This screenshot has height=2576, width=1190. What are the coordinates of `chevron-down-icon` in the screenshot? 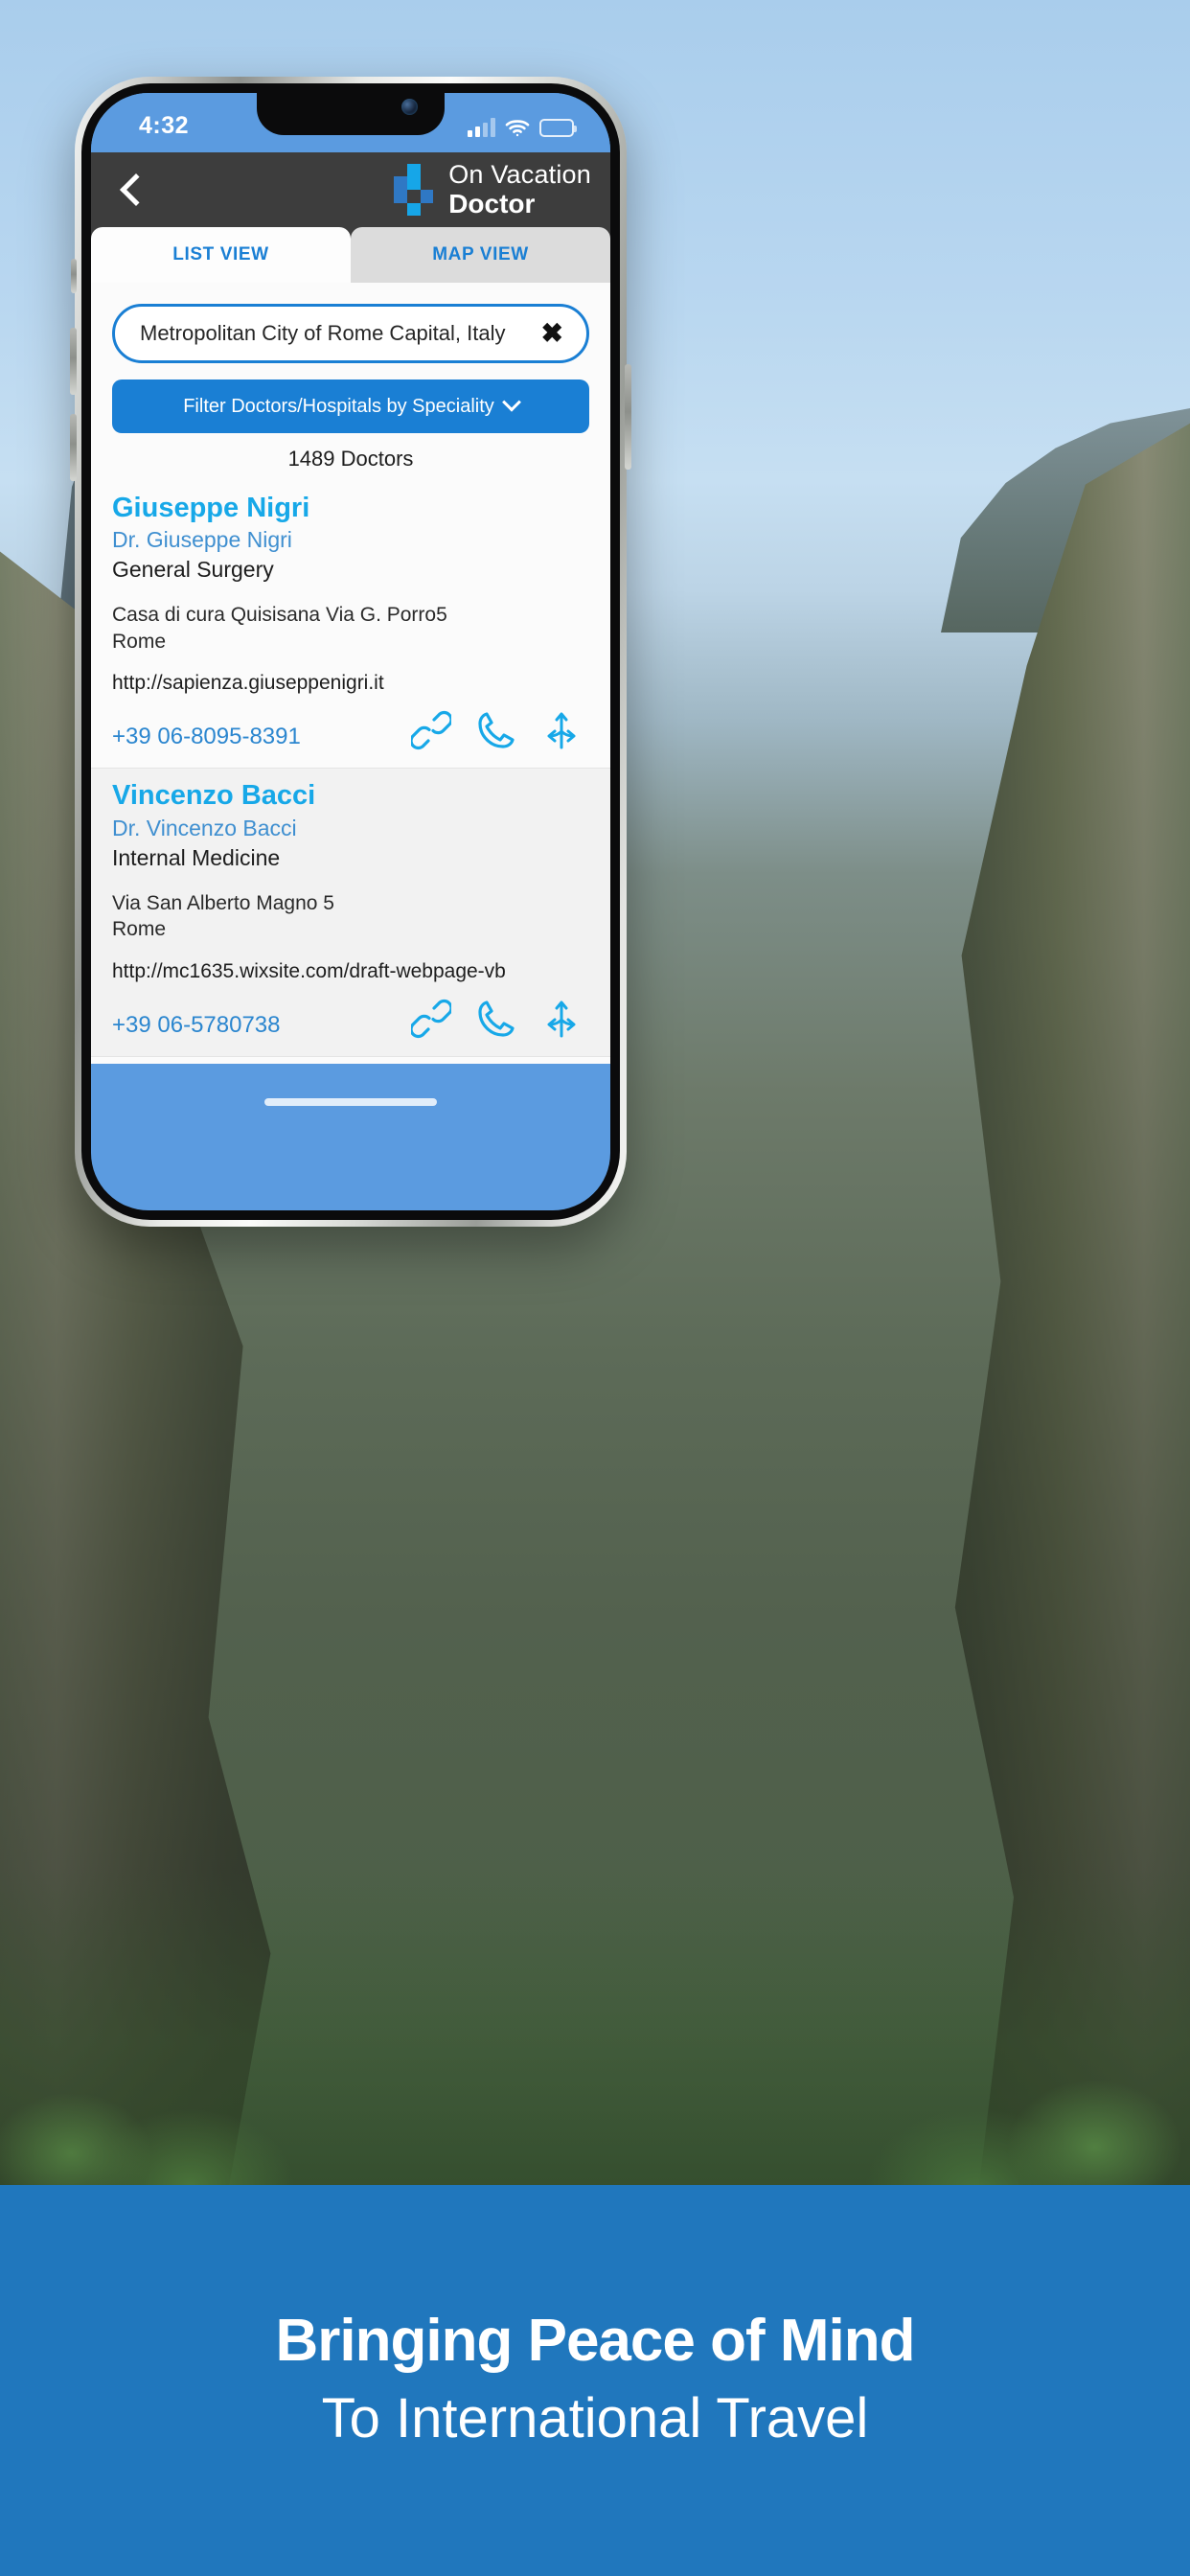 It's located at (511, 402).